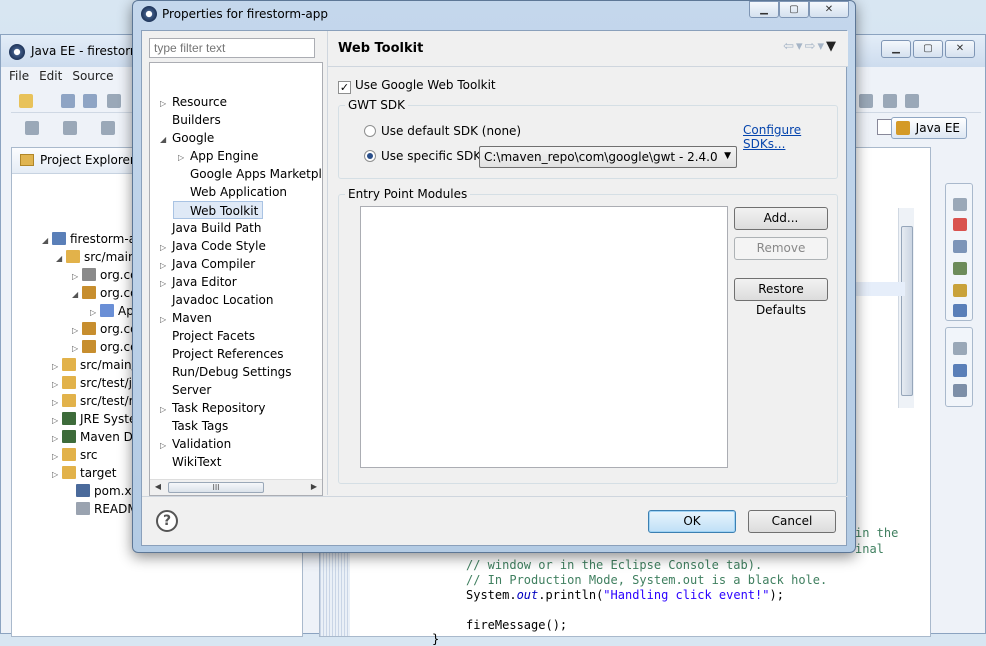 This screenshot has height=646, width=986. Describe the element at coordinates (19, 78) in the screenshot. I see `menu-file: File` at that location.